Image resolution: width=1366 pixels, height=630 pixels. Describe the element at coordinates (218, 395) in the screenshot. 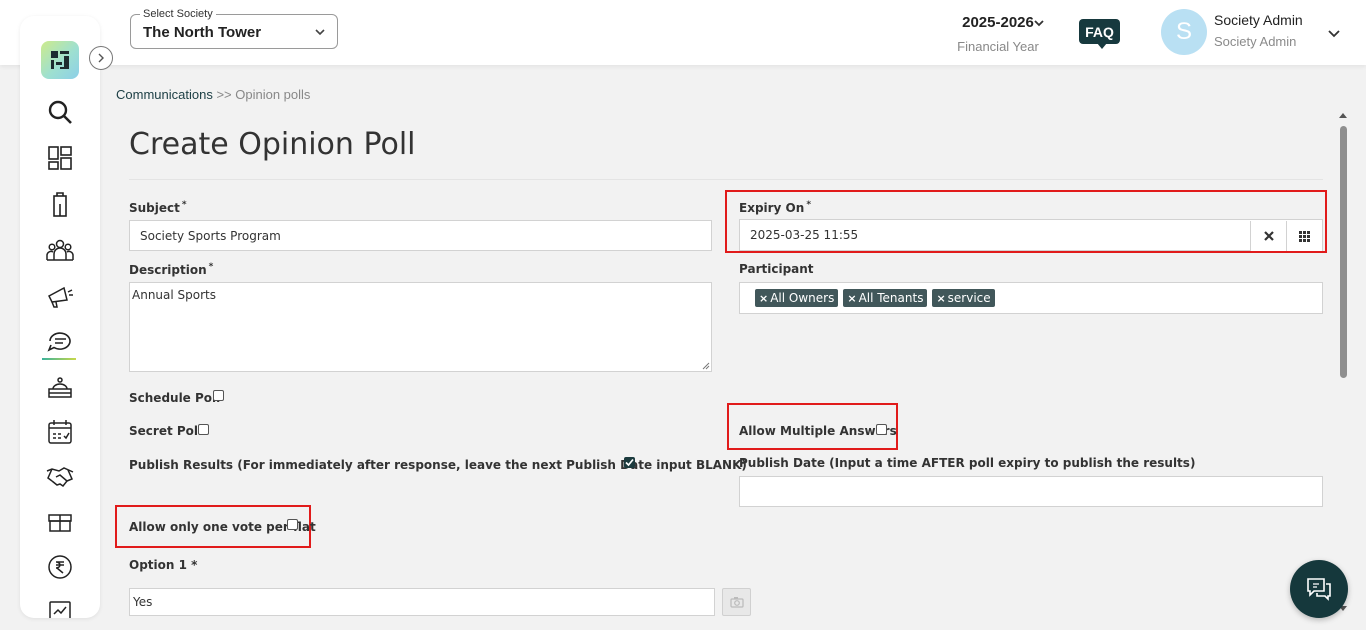

I see `schedule-poll-checkbox` at that location.